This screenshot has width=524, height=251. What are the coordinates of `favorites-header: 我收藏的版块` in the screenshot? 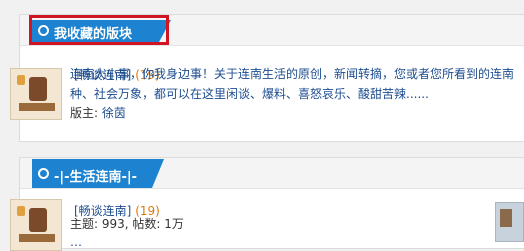 It's located at (272, 30).